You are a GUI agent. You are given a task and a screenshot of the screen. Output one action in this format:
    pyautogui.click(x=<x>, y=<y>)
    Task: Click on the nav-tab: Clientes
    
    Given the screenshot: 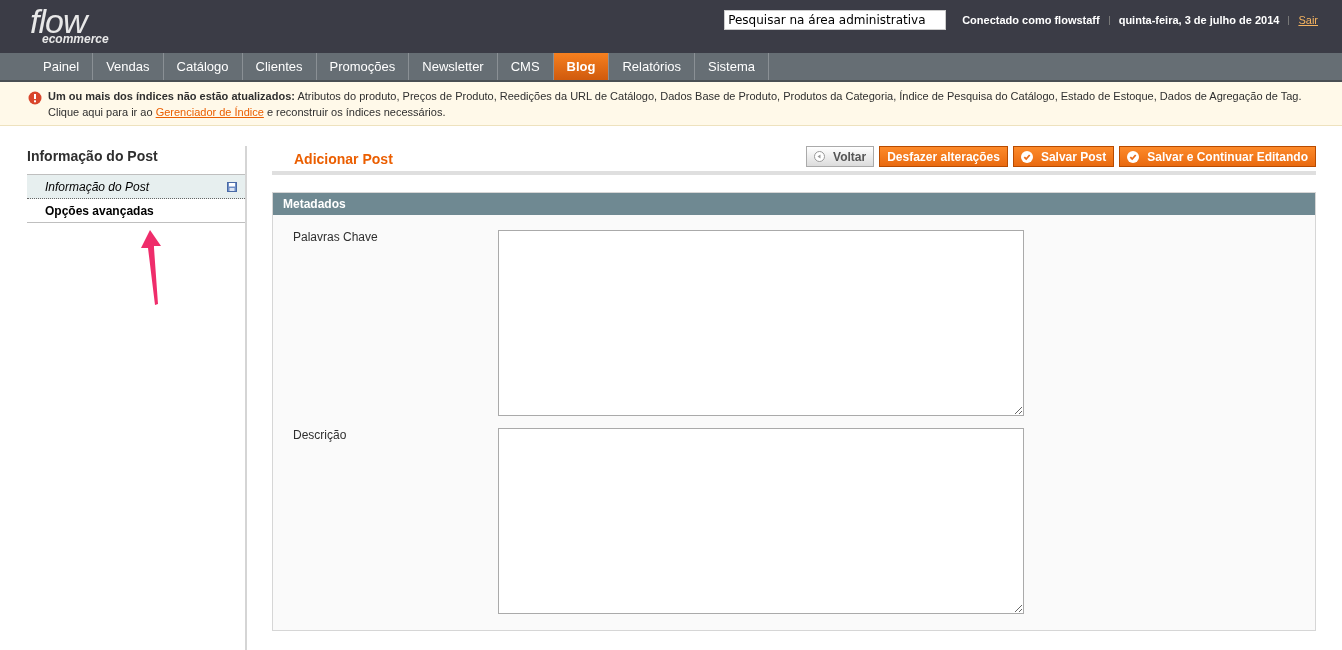 What is the action you would take?
    pyautogui.click(x=279, y=66)
    